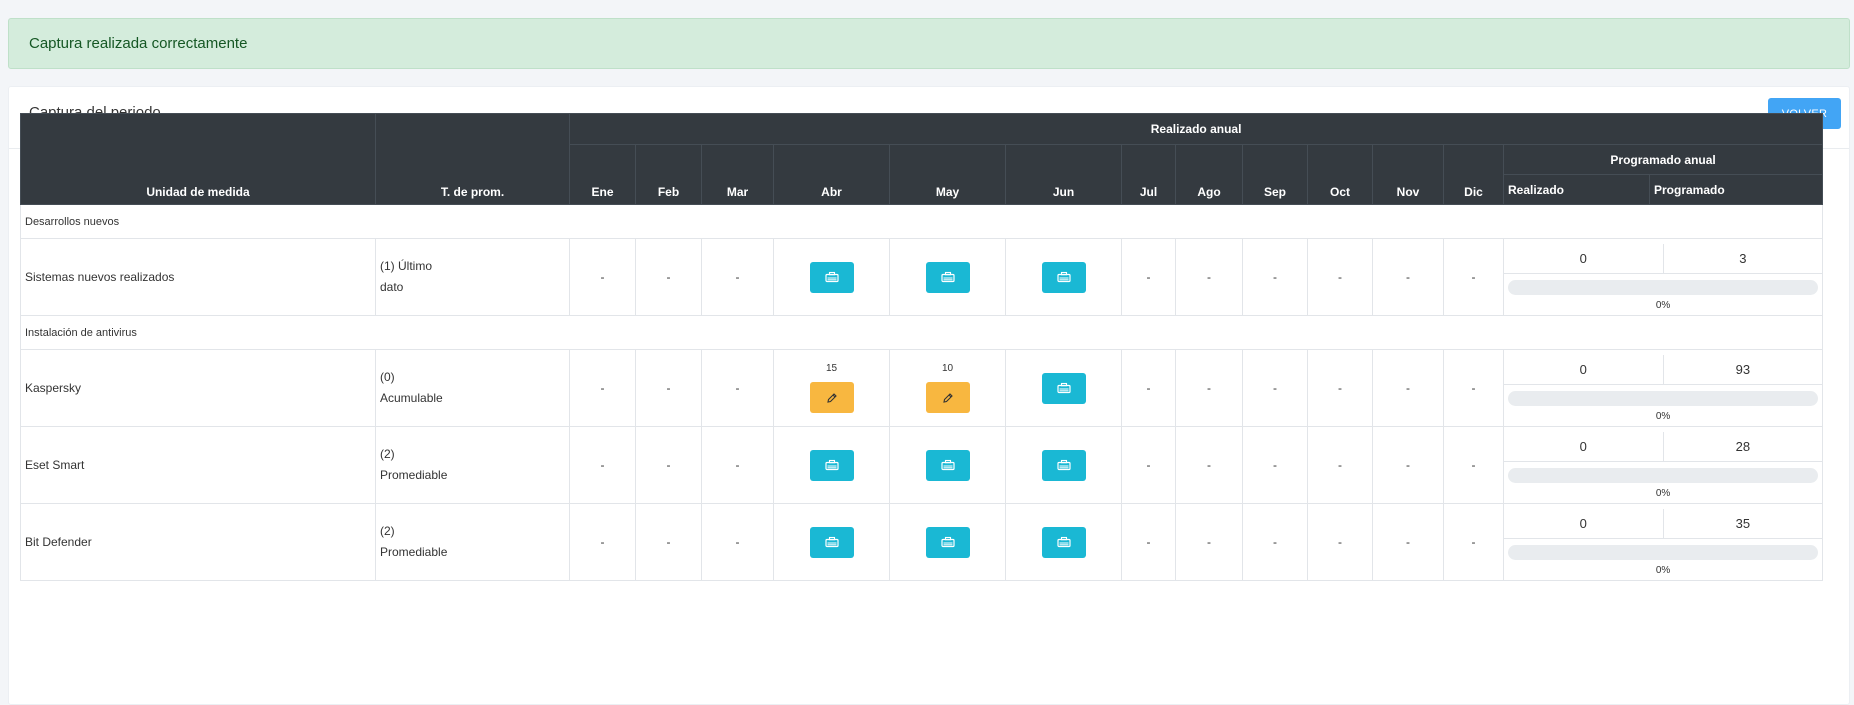  What do you see at coordinates (1063, 174) in the screenshot?
I see `month-header: Jun` at bounding box center [1063, 174].